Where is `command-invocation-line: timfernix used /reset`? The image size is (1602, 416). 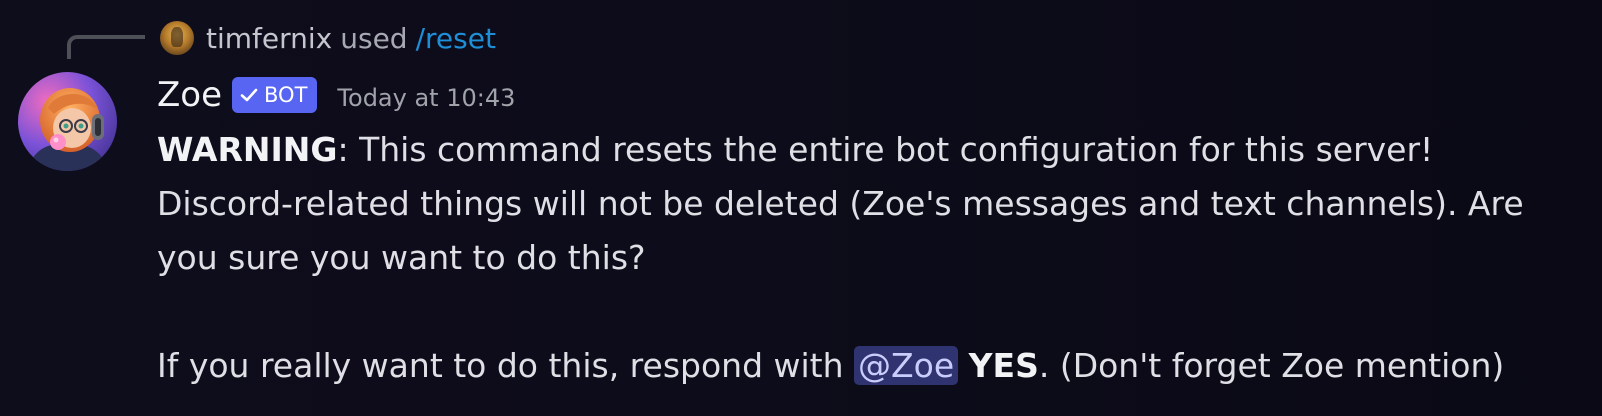
command-invocation-line: timfernix used /reset is located at coordinates (328, 38).